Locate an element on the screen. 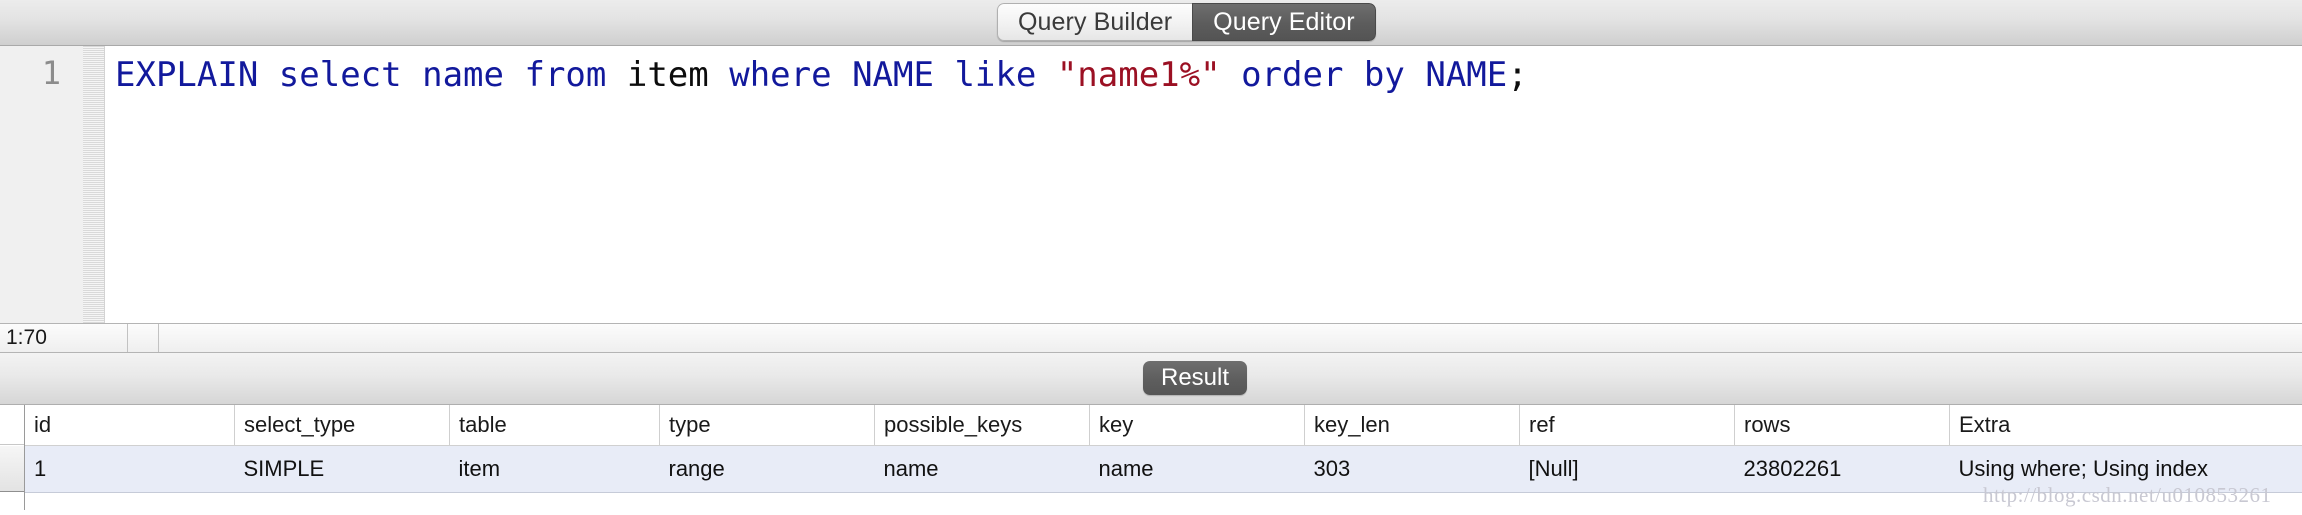 This screenshot has width=2302, height=515. cell-type: range is located at coordinates (767, 469).